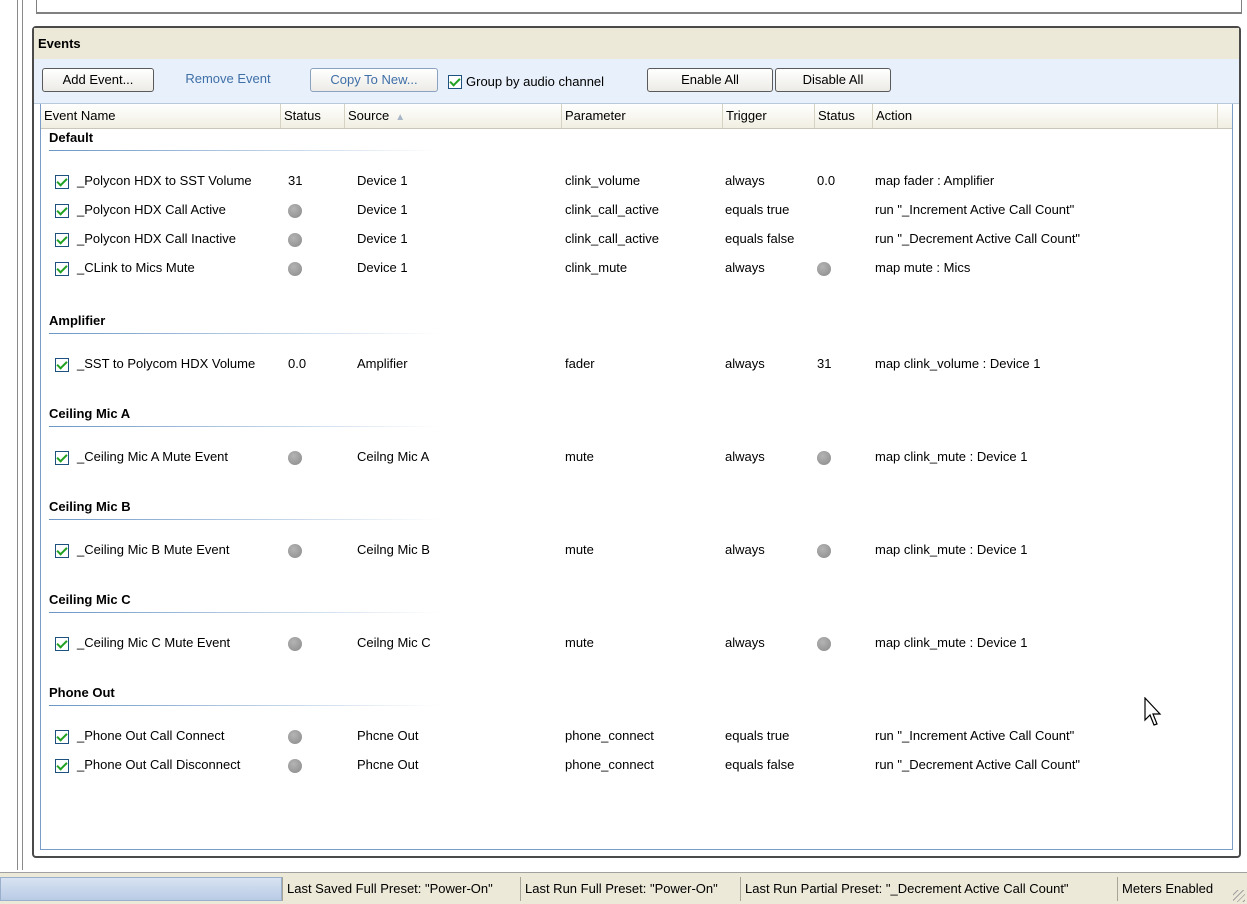 The height and width of the screenshot is (904, 1247). What do you see at coordinates (603, 180) in the screenshot?
I see `cell-parameter: clink_volume` at bounding box center [603, 180].